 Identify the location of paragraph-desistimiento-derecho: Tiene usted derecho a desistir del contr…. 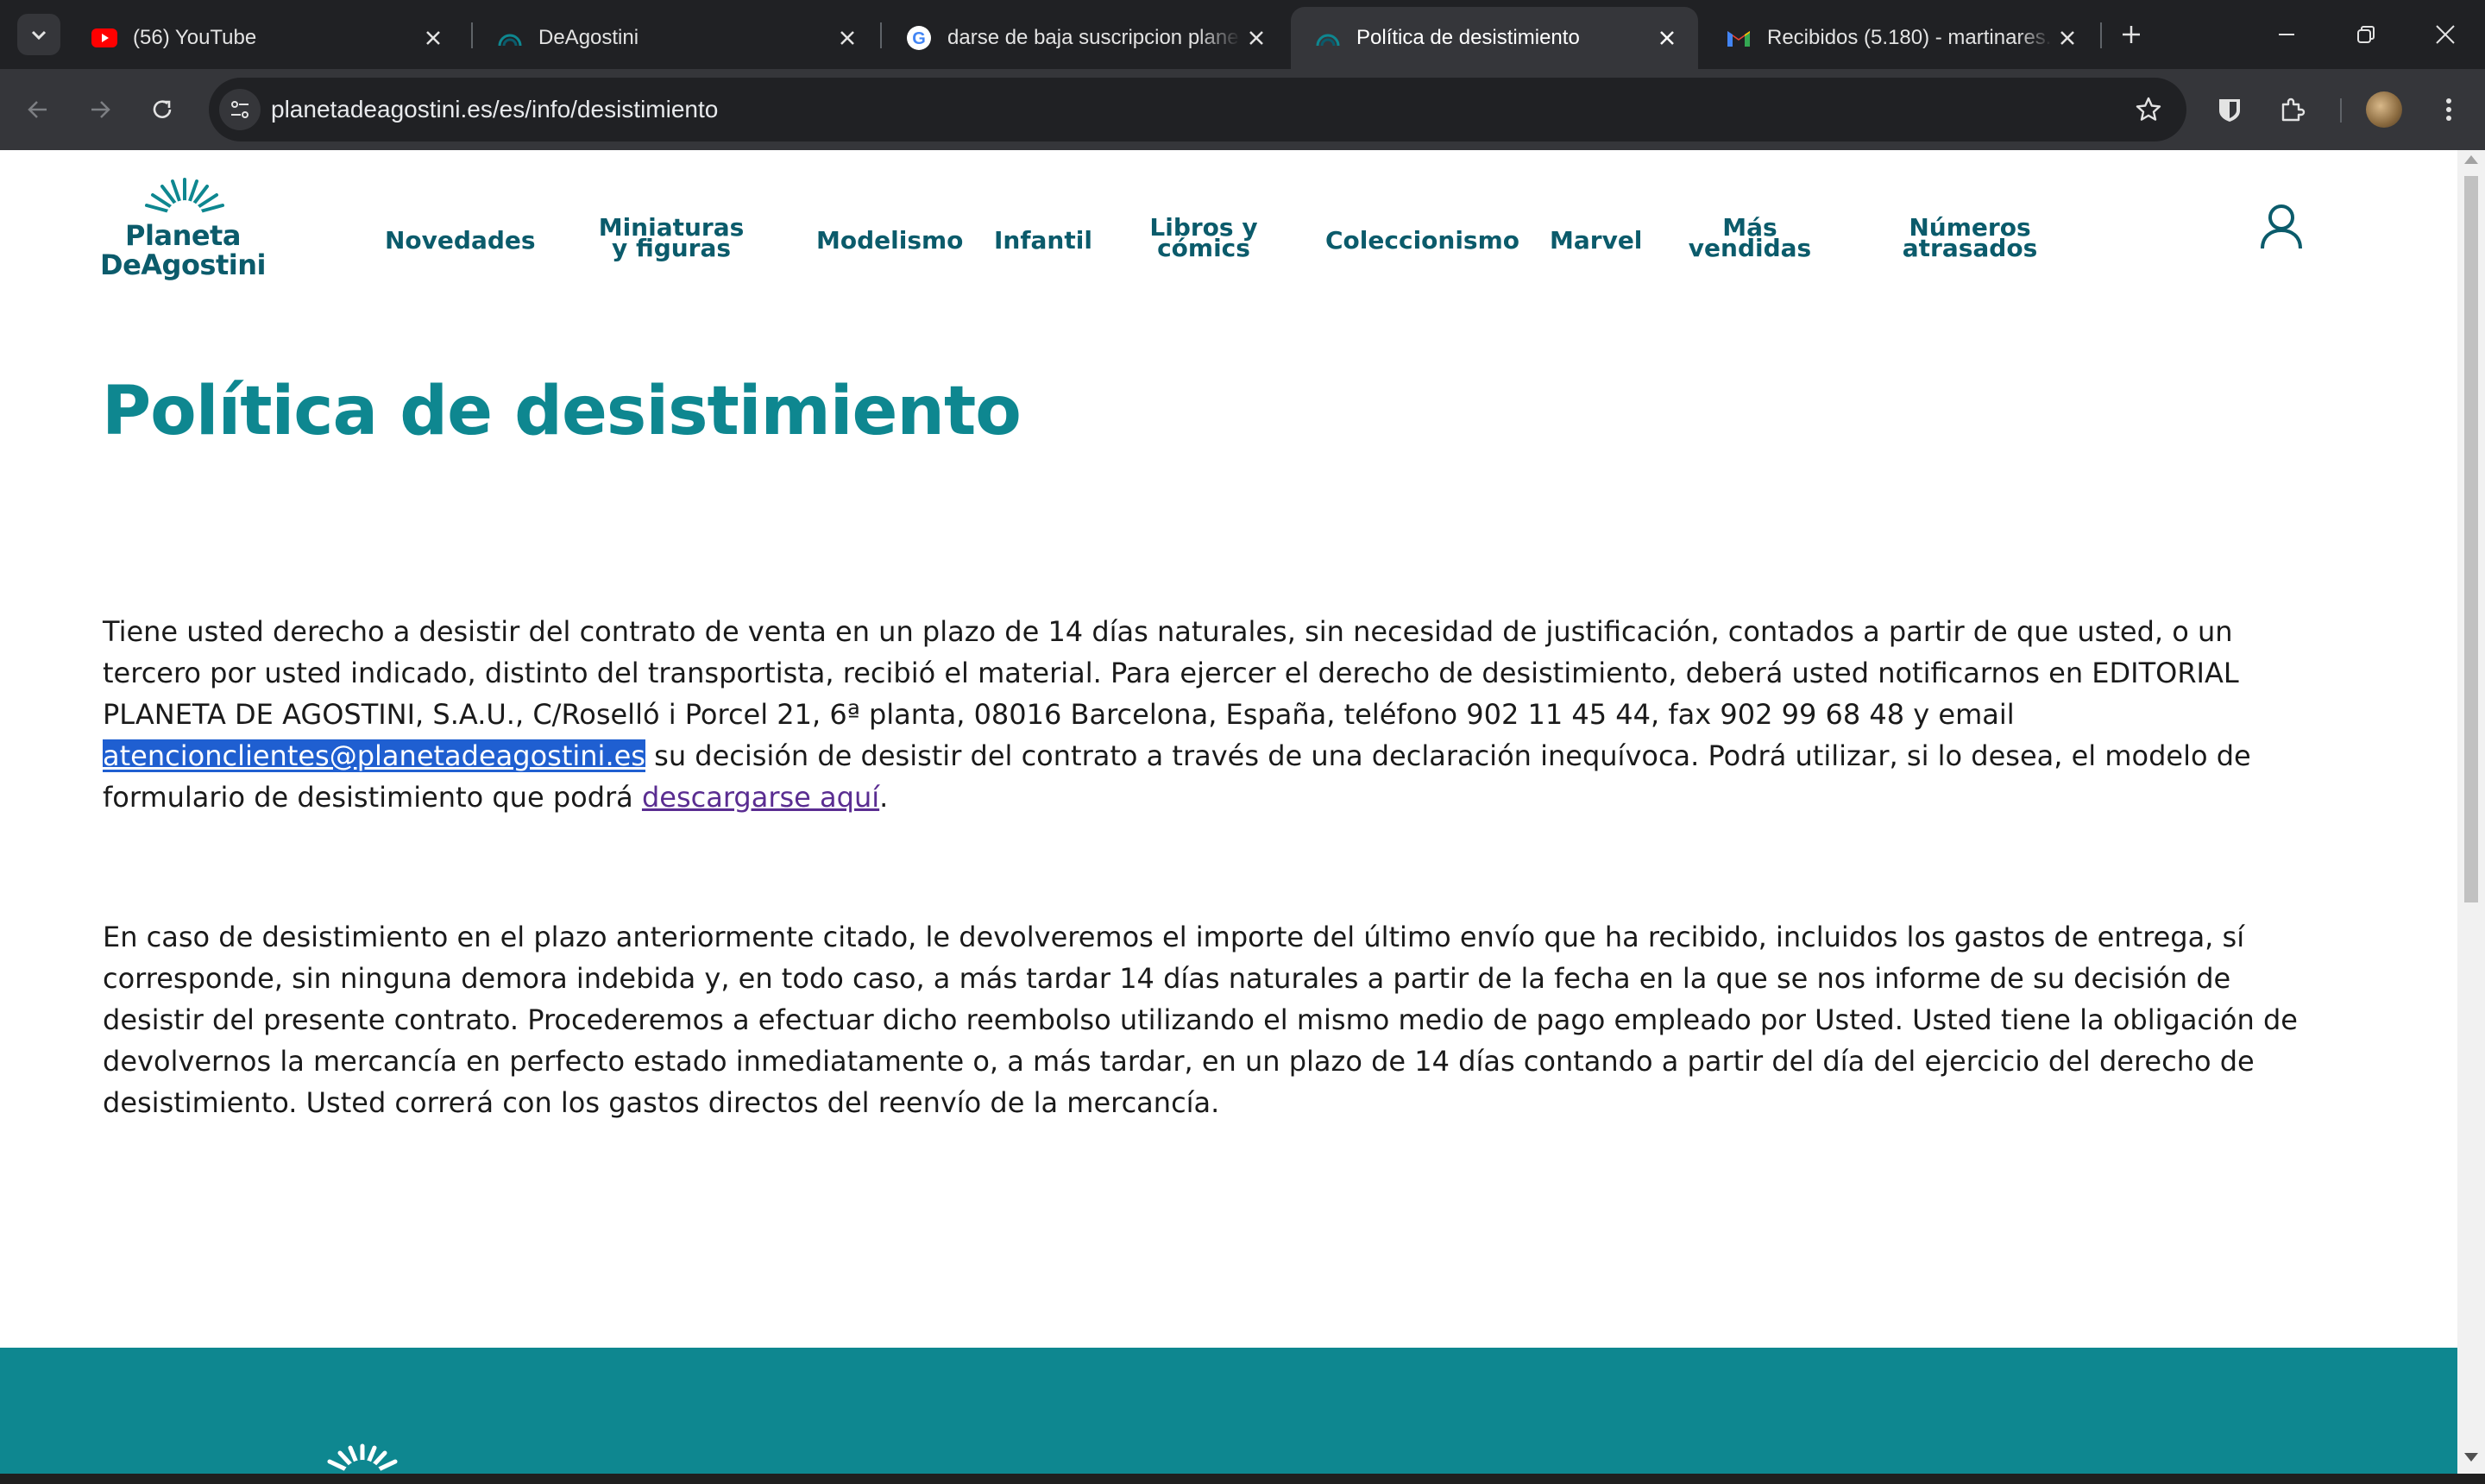
(1216, 714).